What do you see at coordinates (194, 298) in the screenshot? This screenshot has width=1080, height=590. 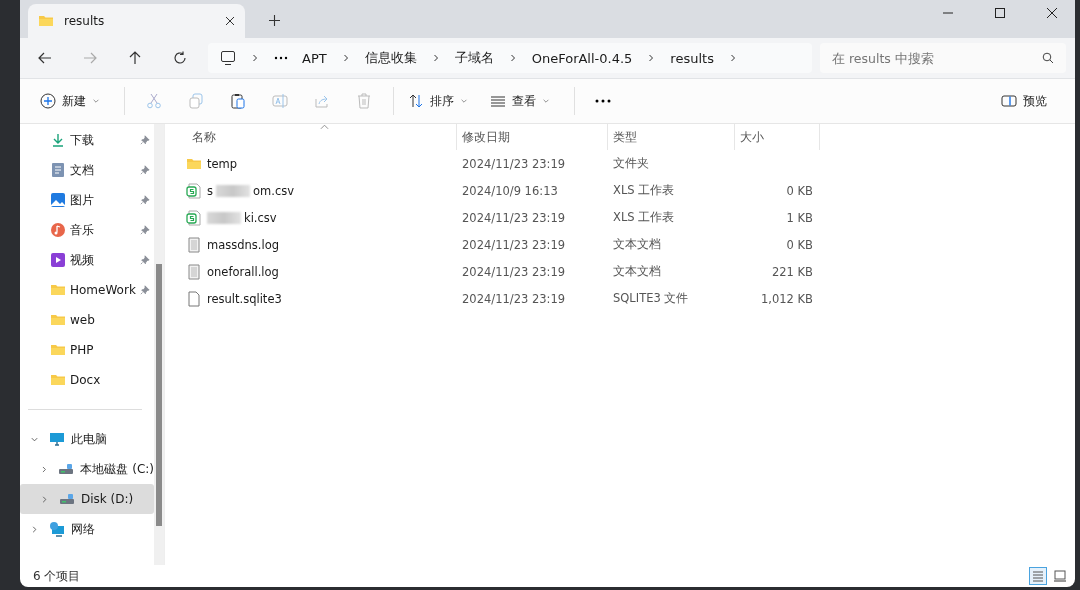 I see `file-icon` at bounding box center [194, 298].